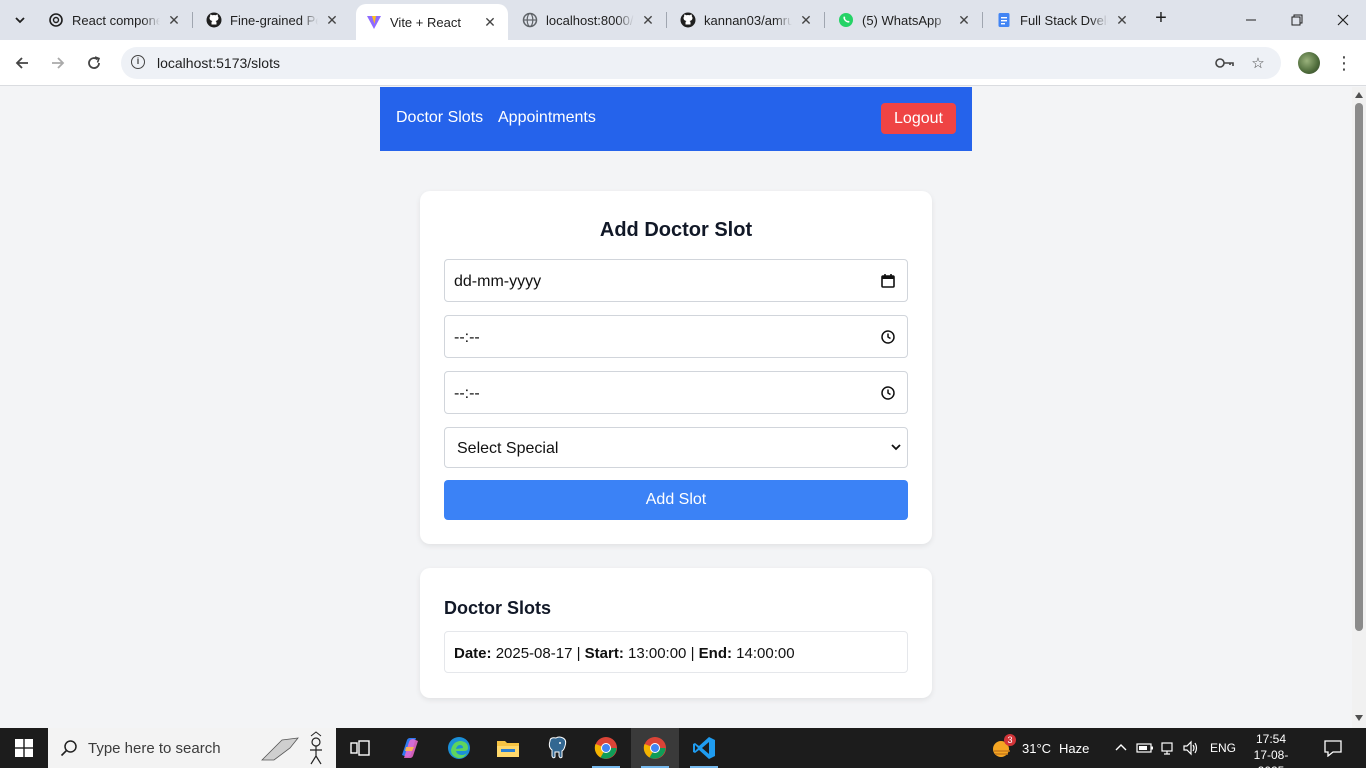  What do you see at coordinates (1225, 63) in the screenshot?
I see `password-key-icon` at bounding box center [1225, 63].